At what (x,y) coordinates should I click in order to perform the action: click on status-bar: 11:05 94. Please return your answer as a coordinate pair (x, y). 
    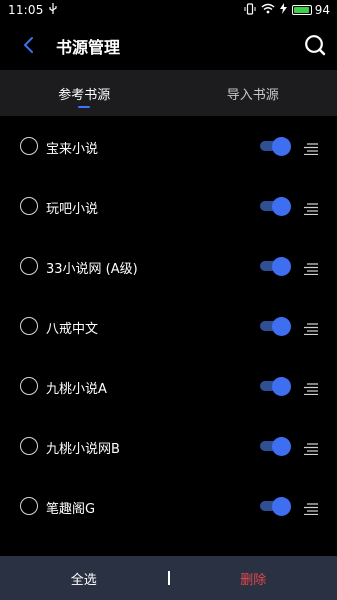
    Looking at the image, I should click on (168, 10).